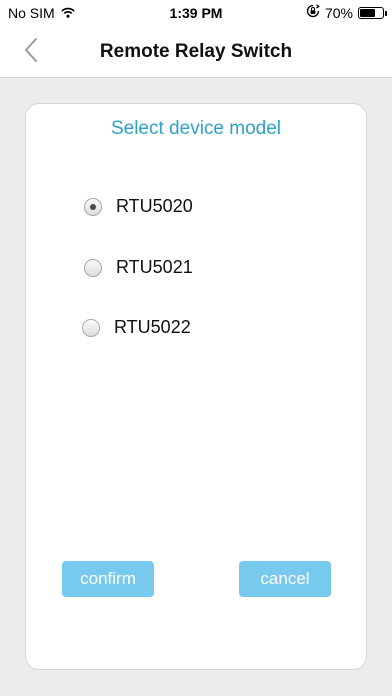 The width and height of the screenshot is (392, 696). I want to click on option-rtu5021: RTU5021, so click(138, 267).